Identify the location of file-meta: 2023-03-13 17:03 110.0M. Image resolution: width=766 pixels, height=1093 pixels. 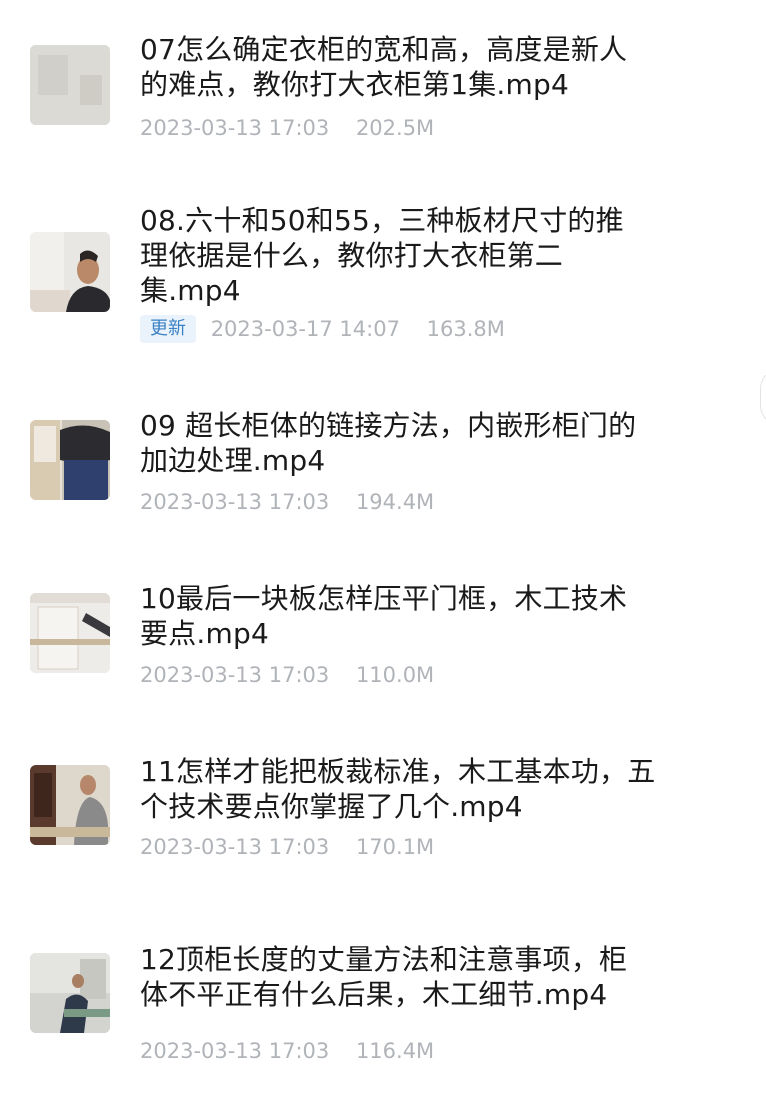
(287, 675).